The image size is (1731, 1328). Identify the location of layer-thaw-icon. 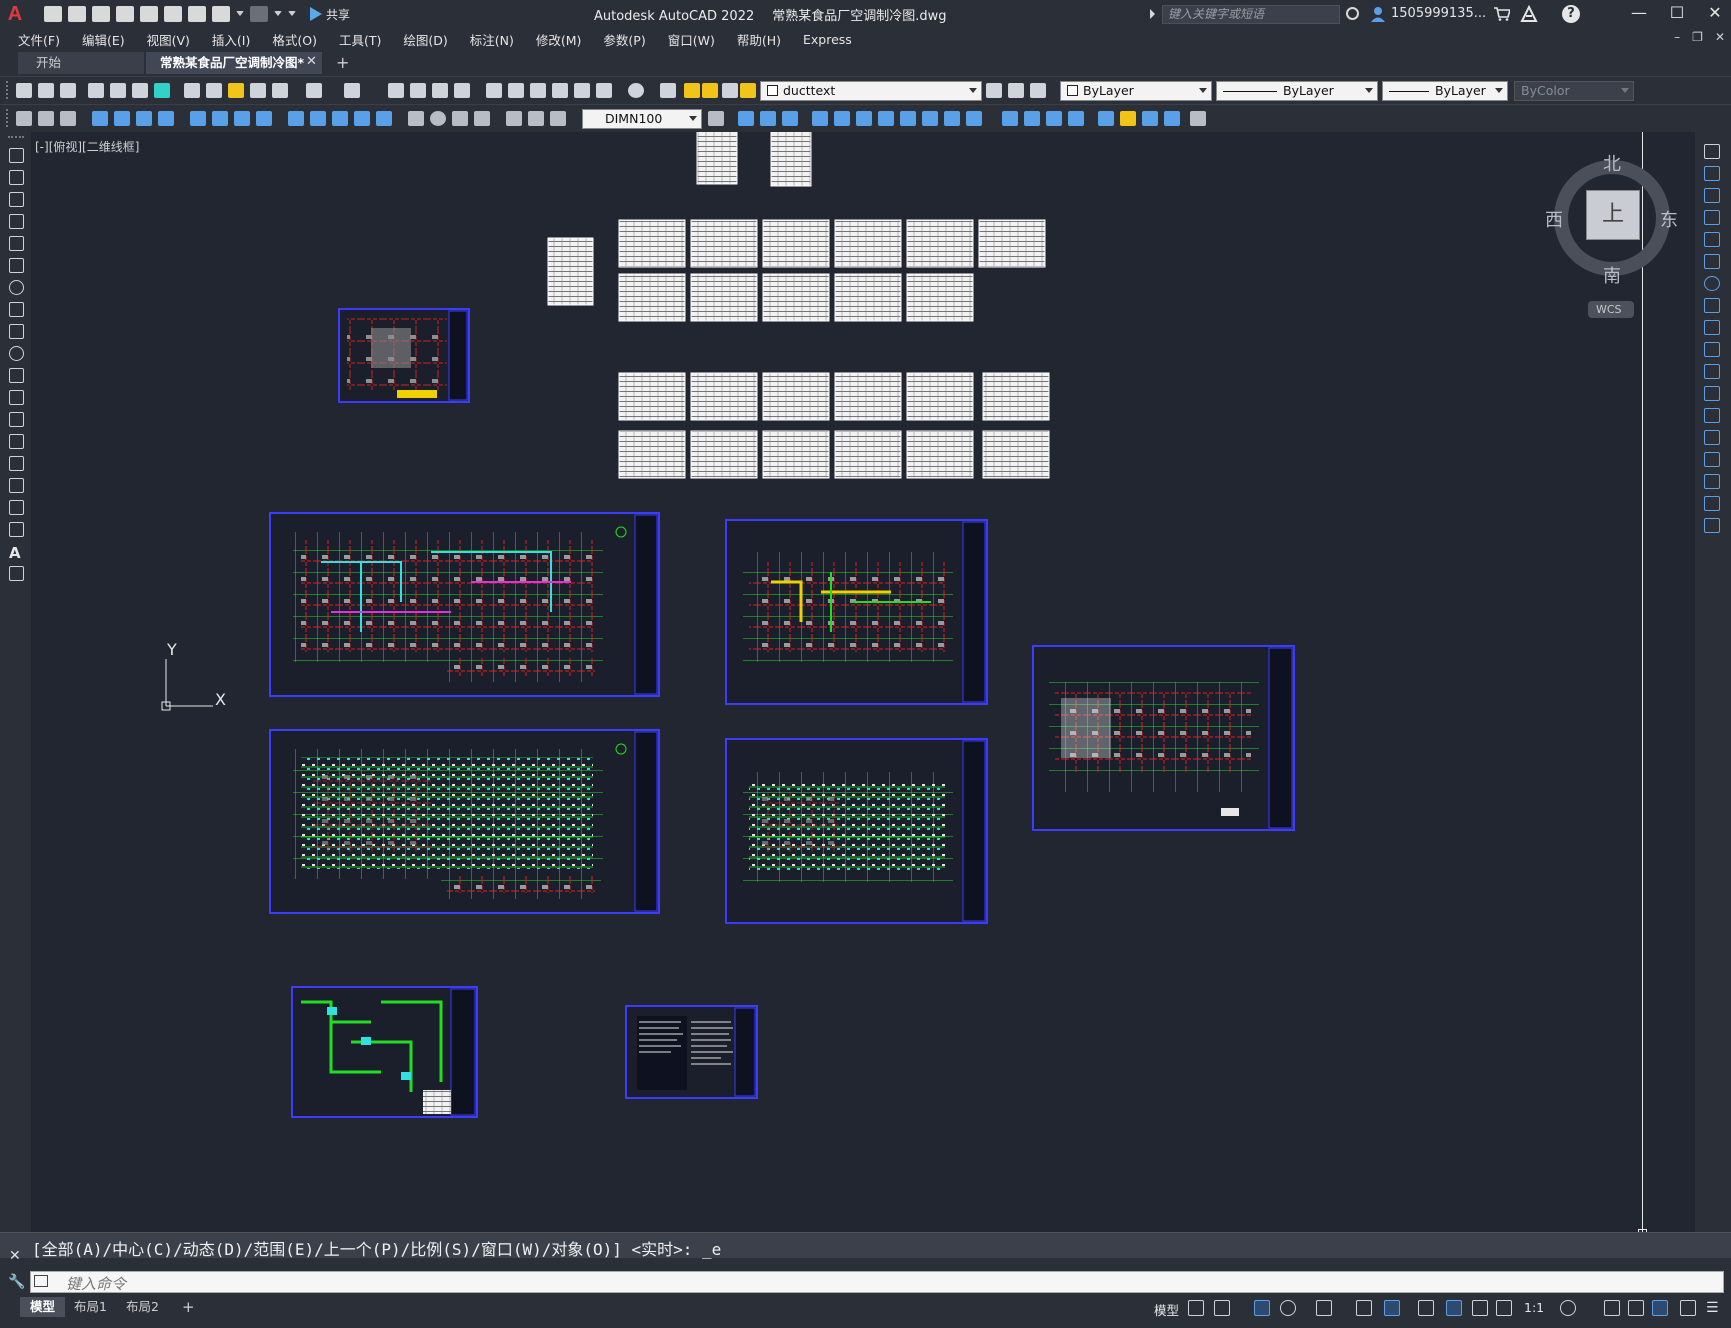
(710, 90).